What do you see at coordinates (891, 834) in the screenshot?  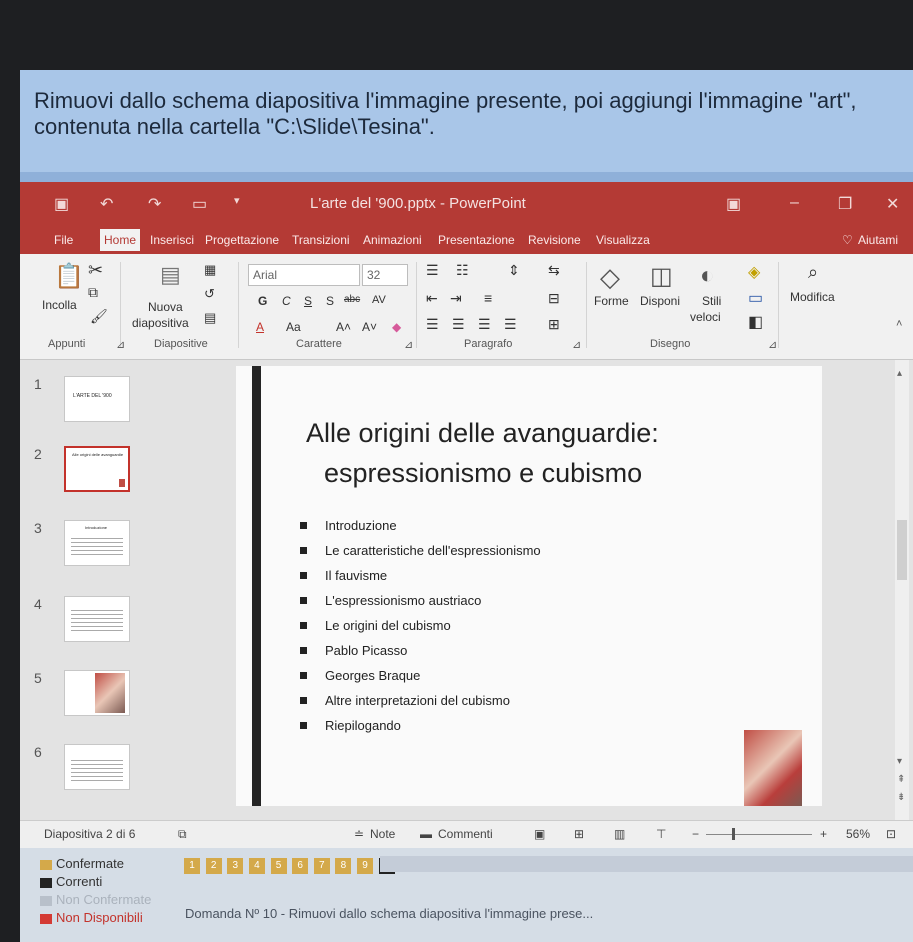 I see `fit-slide-icon: ⊡` at bounding box center [891, 834].